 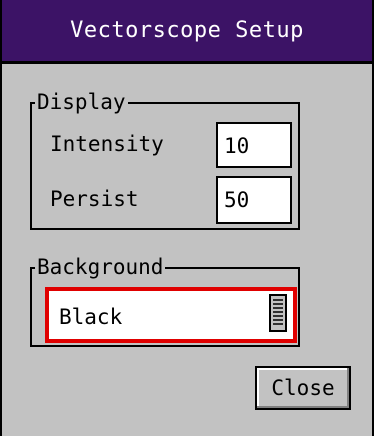 I want to click on dialog-title: Vectorscope Setup, so click(x=187, y=32).